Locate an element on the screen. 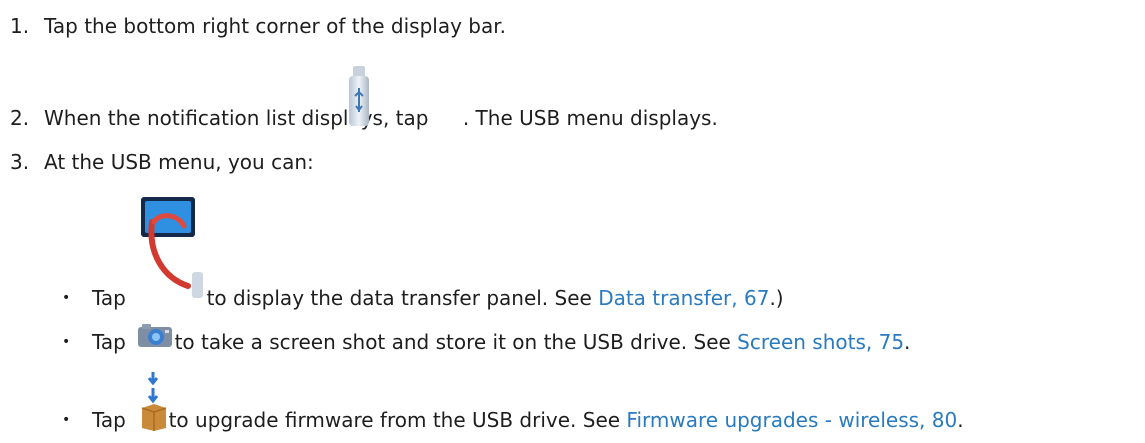 This screenshot has height=443, width=1145. usb-drive-icon is located at coordinates (359, 96).